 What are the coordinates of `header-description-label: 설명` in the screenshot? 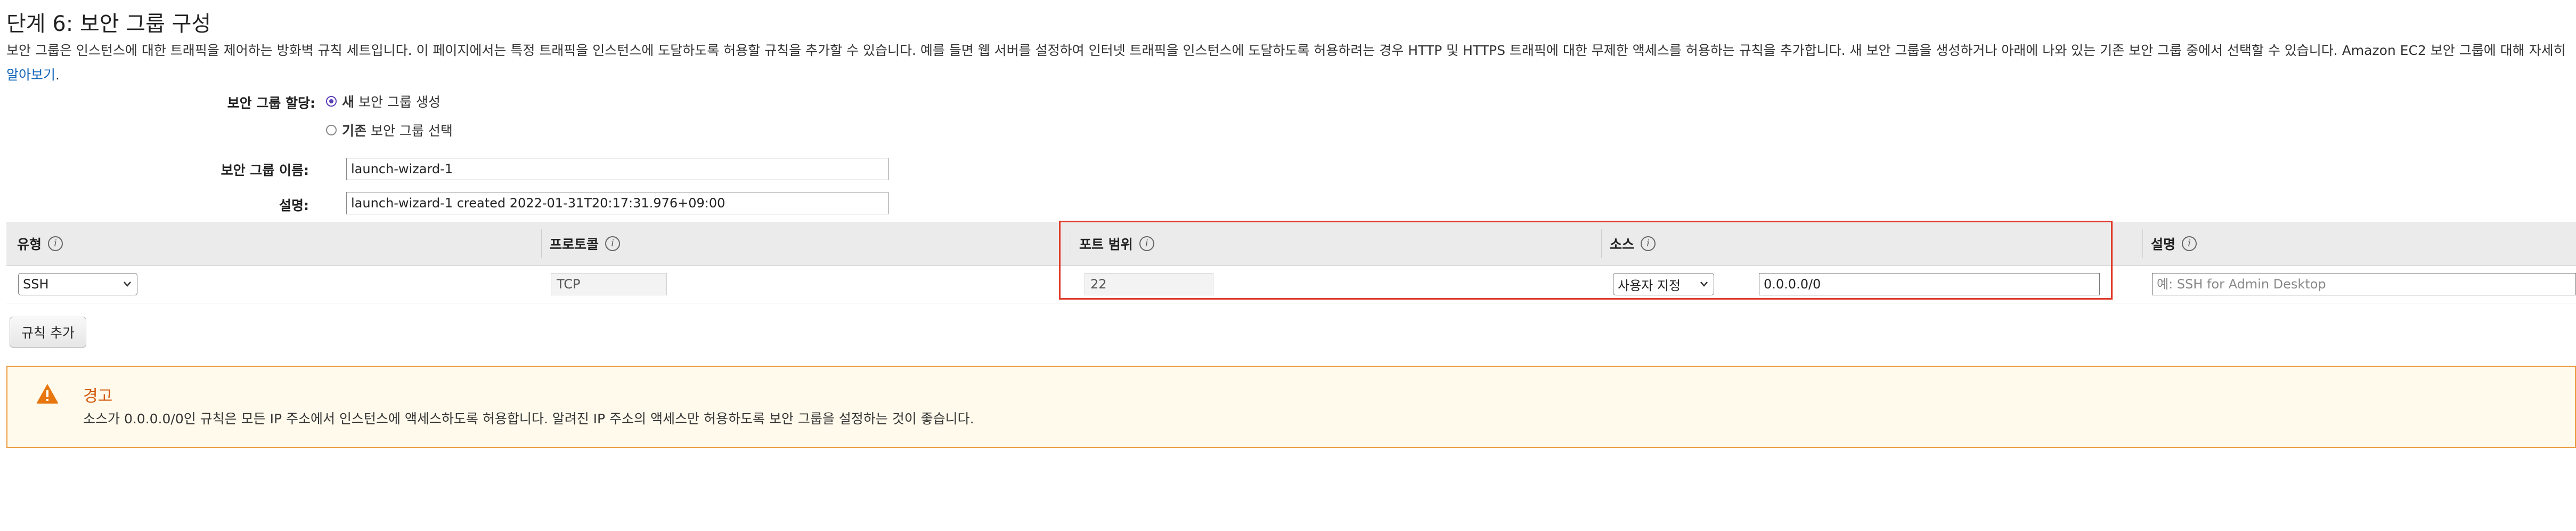 It's located at (2163, 244).